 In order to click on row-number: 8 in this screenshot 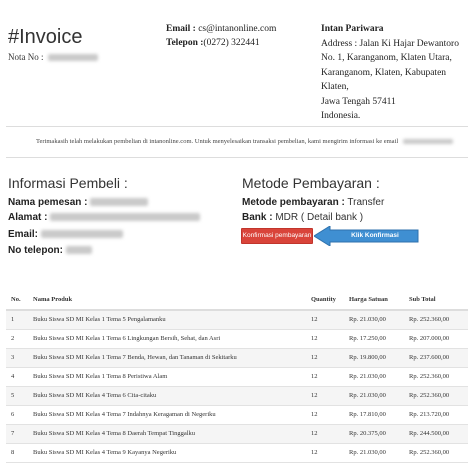, I will do `click(17, 453)`.